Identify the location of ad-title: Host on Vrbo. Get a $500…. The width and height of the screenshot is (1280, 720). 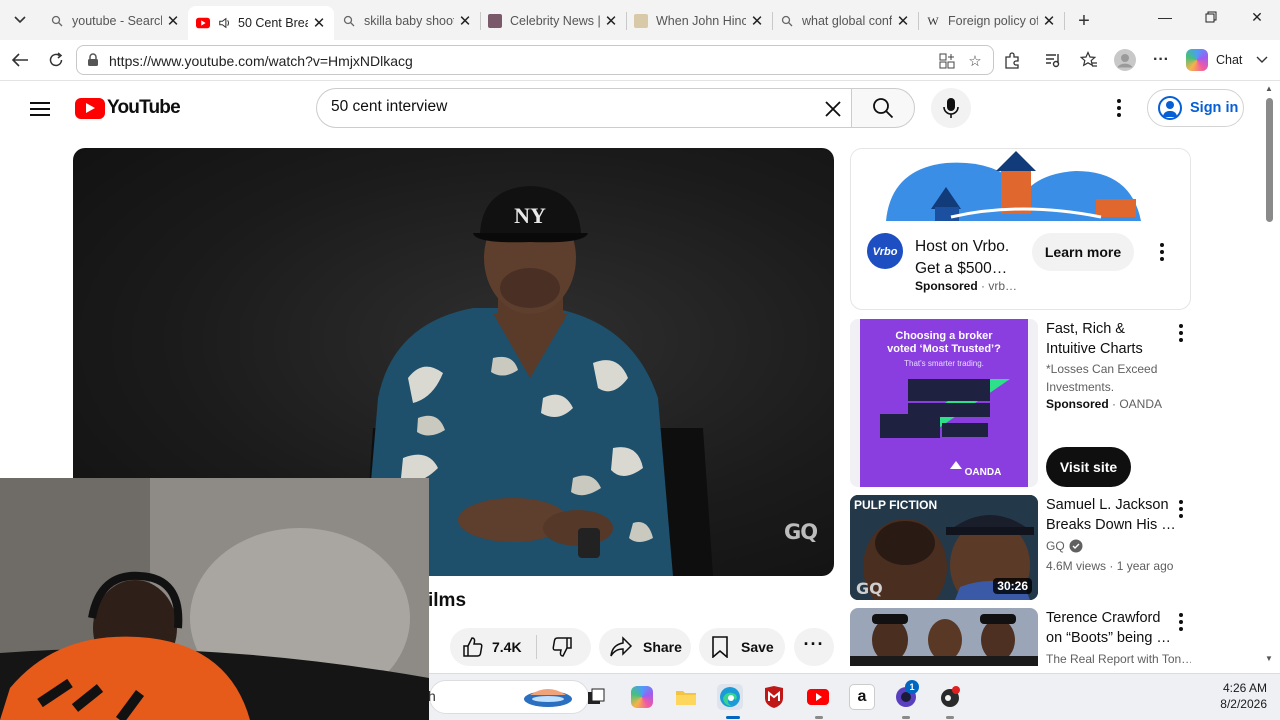
(968, 258).